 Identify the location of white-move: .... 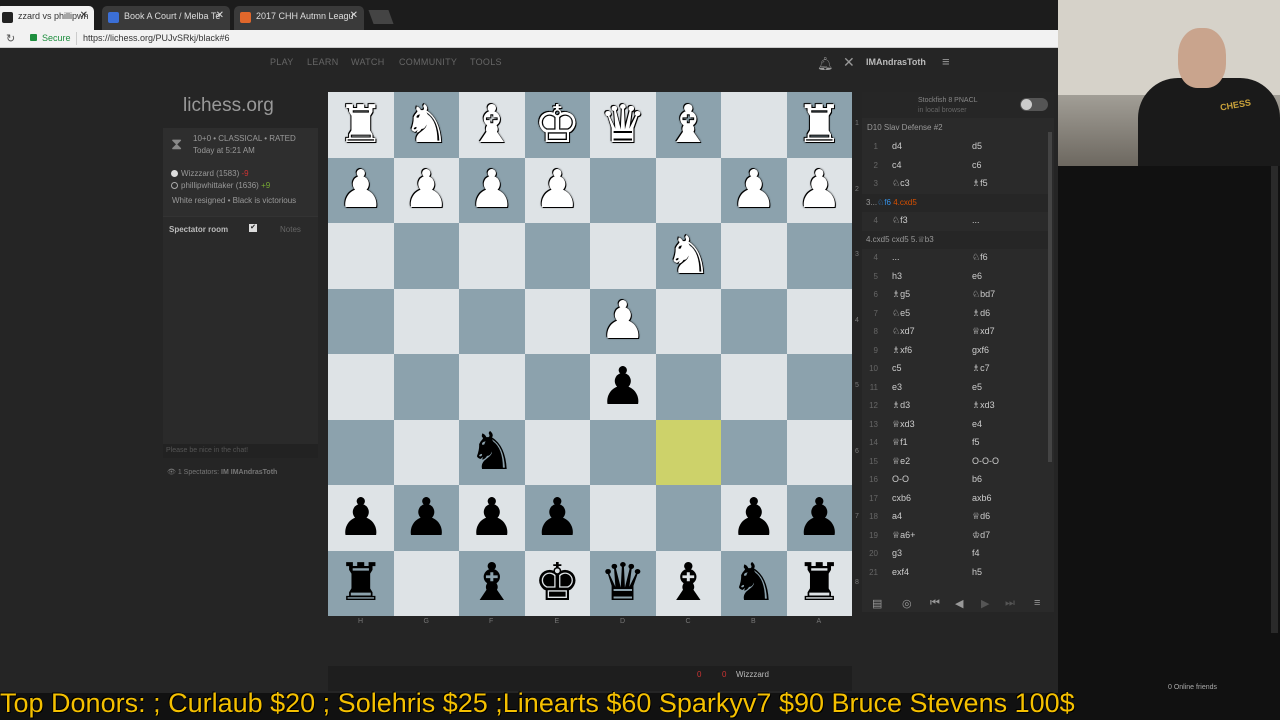
(896, 257).